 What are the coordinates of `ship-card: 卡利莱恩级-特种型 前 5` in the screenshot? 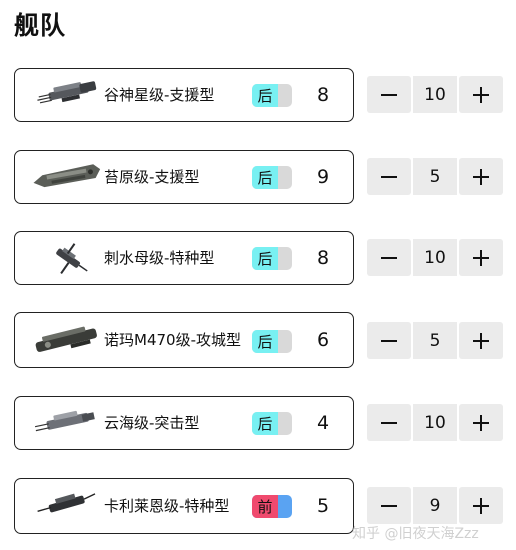 It's located at (184, 506).